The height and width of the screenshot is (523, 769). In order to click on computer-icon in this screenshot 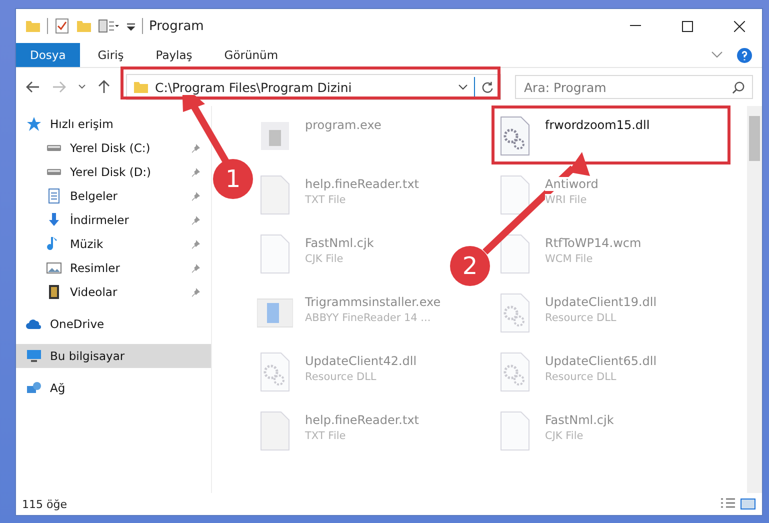, I will do `click(34, 356)`.